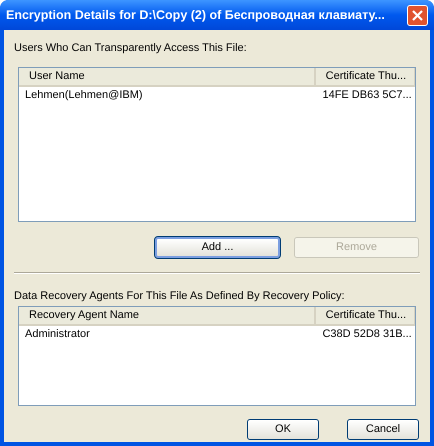 This screenshot has height=446, width=434. What do you see at coordinates (283, 429) in the screenshot?
I see `dialog-button: OK` at bounding box center [283, 429].